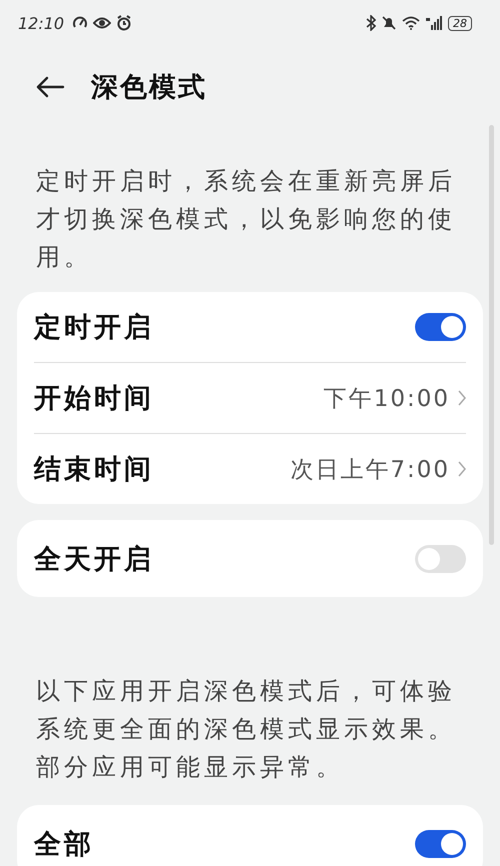  I want to click on eye-icon, so click(102, 23).